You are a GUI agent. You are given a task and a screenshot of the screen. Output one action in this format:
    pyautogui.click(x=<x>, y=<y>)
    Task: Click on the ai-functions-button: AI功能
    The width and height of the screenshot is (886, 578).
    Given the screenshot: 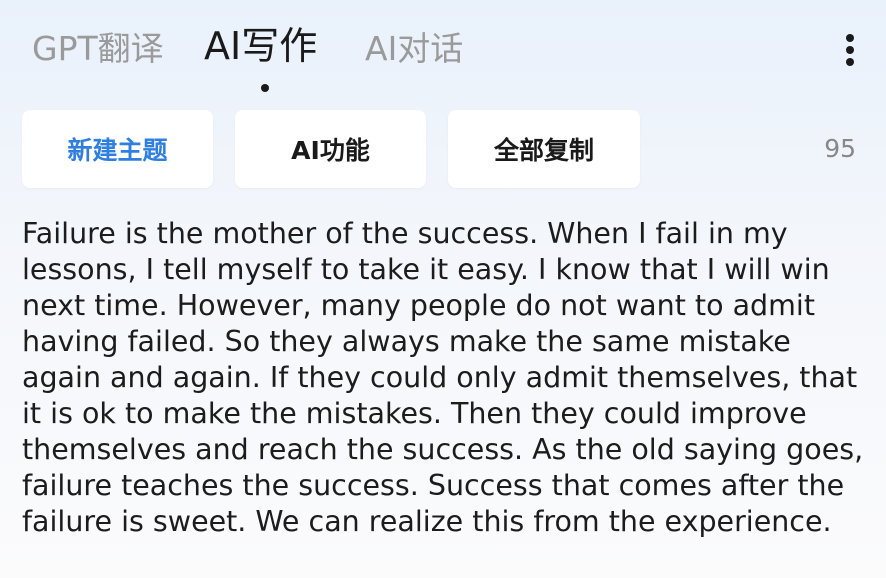 What is the action you would take?
    pyautogui.click(x=330, y=149)
    